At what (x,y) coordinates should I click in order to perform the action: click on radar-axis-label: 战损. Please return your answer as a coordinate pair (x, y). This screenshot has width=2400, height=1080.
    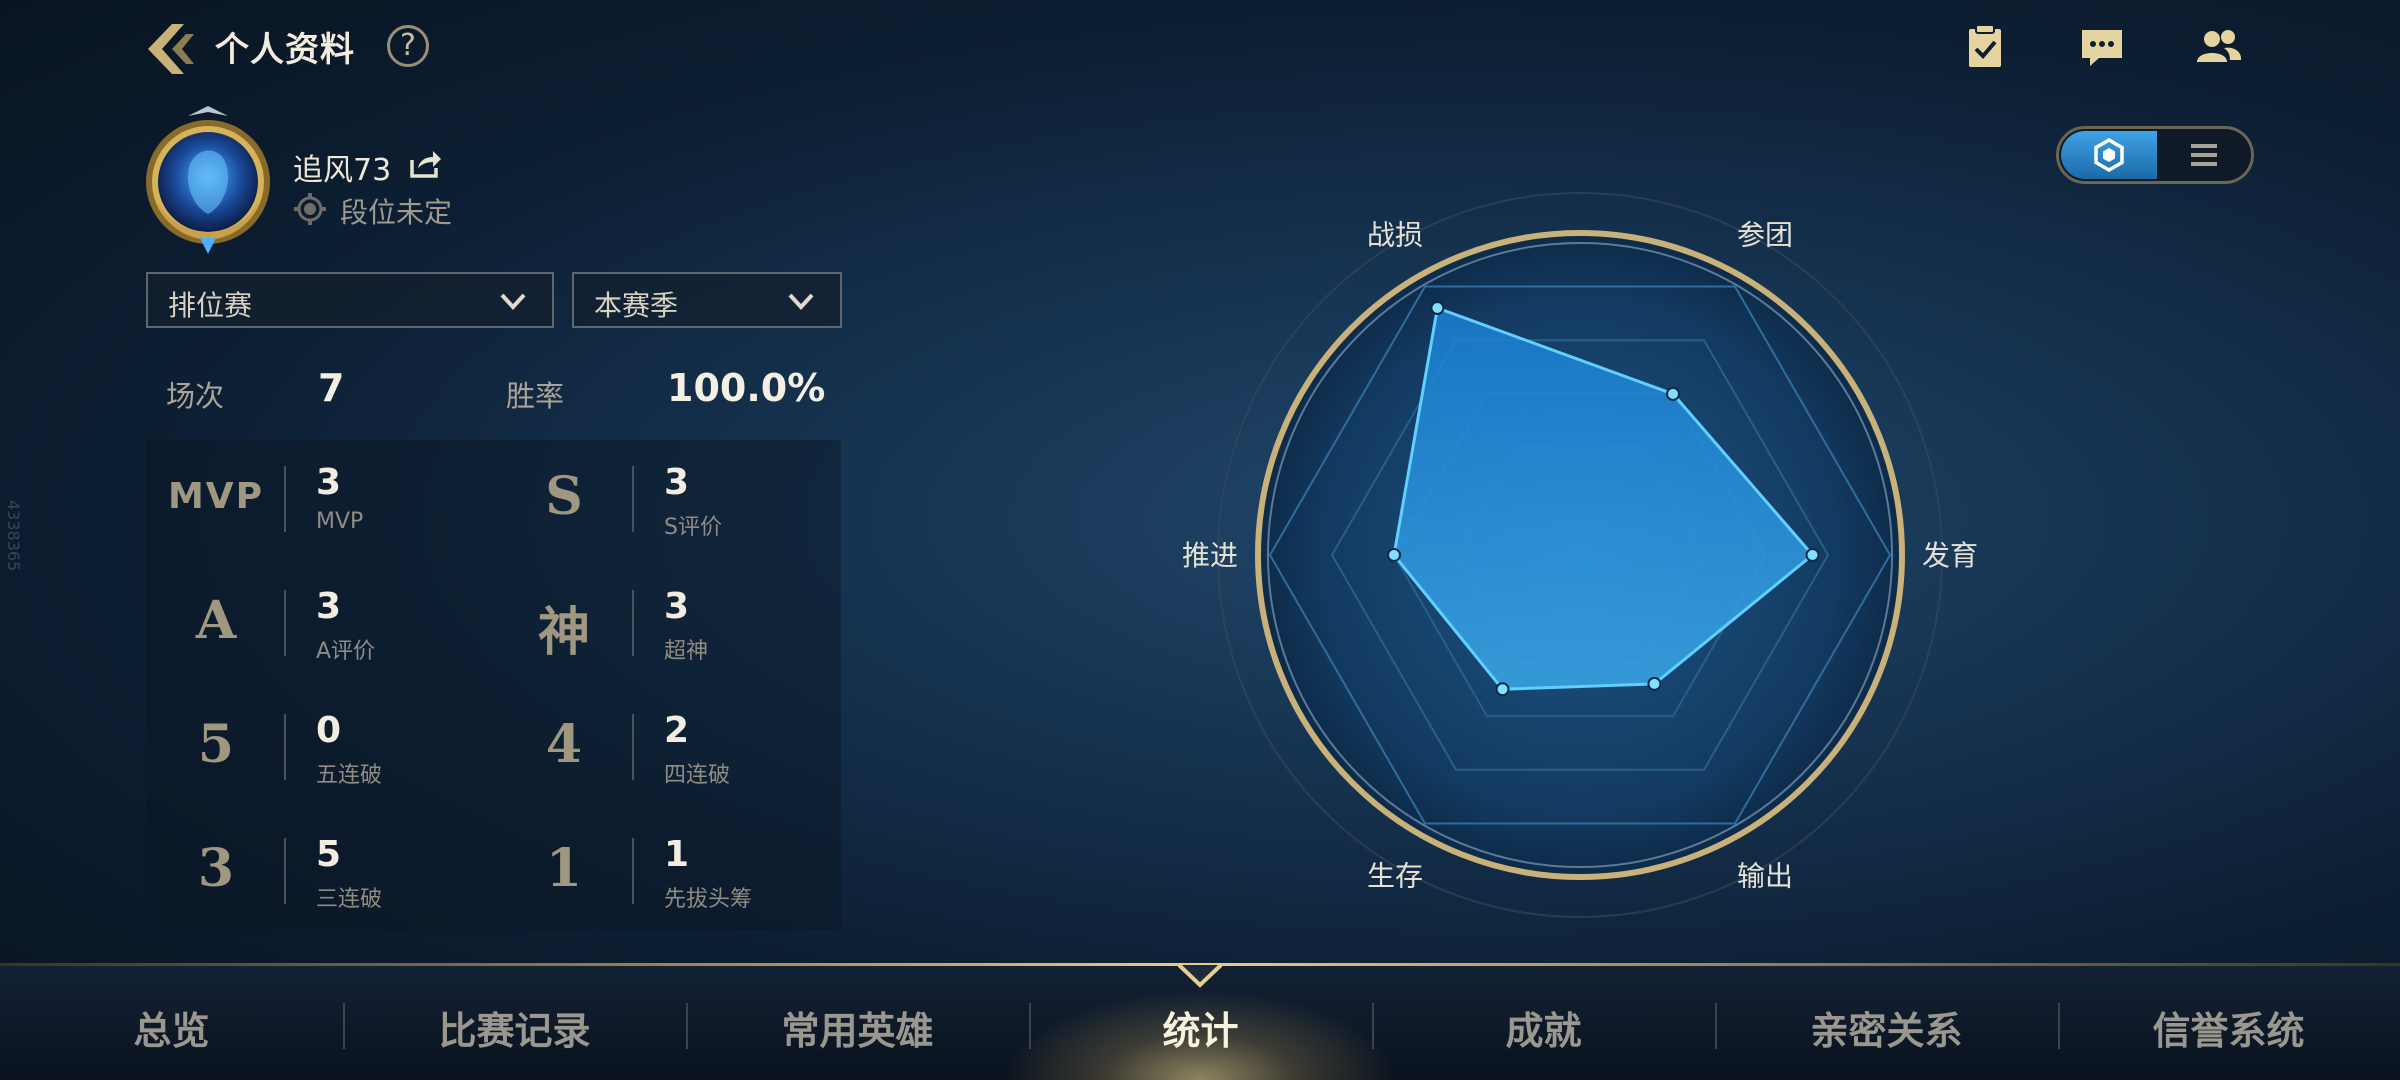
    Looking at the image, I should click on (1395, 235).